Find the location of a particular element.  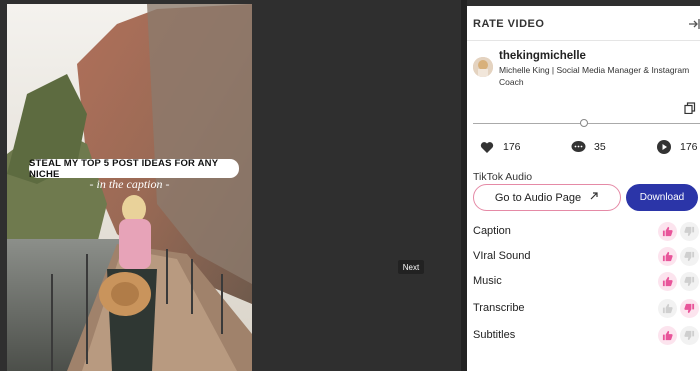

rating-row: Subtitles is located at coordinates (586, 336).